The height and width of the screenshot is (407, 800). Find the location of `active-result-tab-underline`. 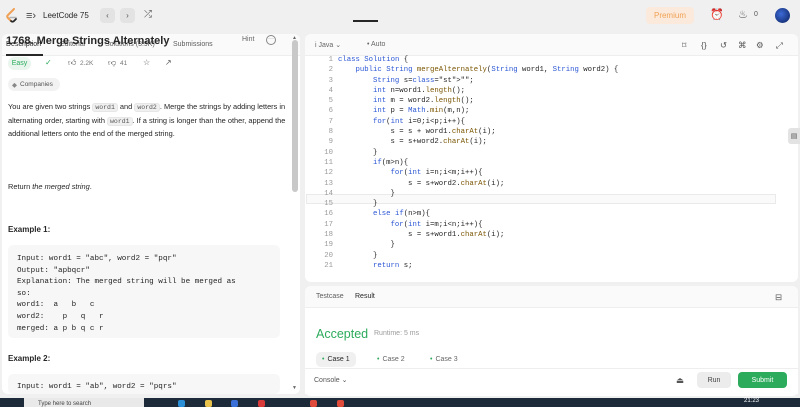

active-result-tab-underline is located at coordinates (365, 21).